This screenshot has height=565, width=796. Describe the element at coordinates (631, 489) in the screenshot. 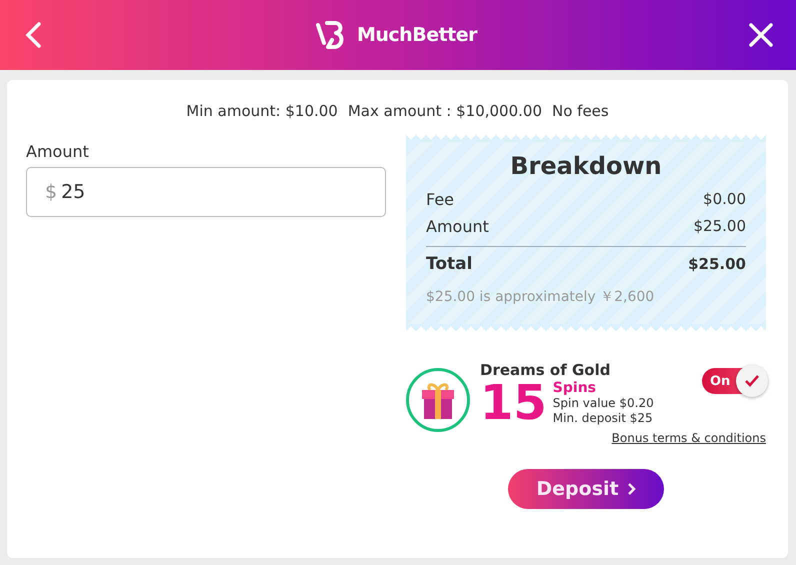

I see `chevron-icon` at that location.